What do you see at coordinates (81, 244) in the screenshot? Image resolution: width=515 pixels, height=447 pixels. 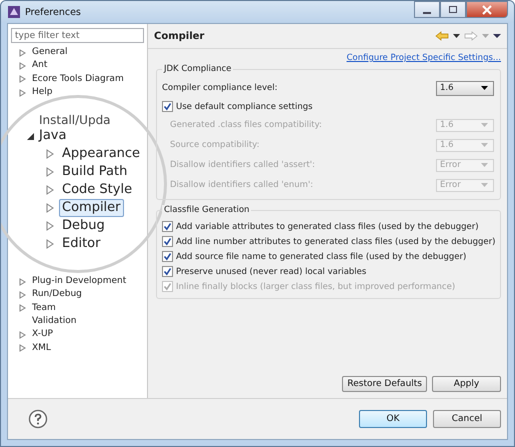 I see `tree-item: Editor` at bounding box center [81, 244].